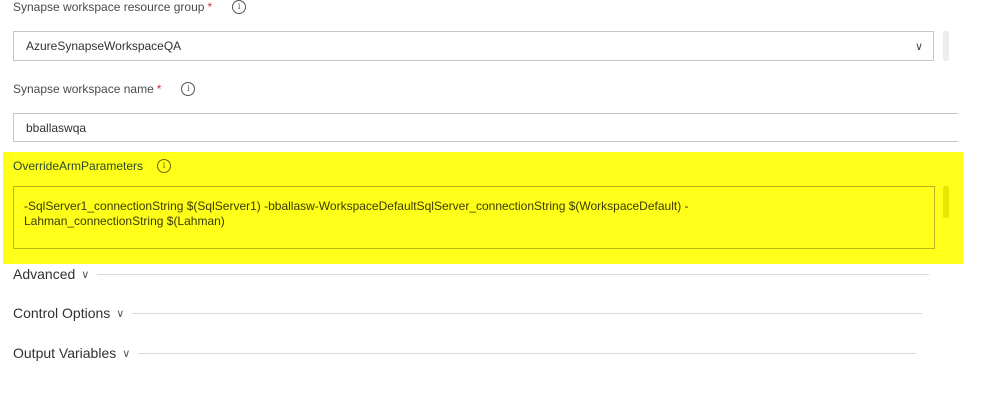  Describe the element at coordinates (946, 46) in the screenshot. I see `field-scroll-stub` at that location.